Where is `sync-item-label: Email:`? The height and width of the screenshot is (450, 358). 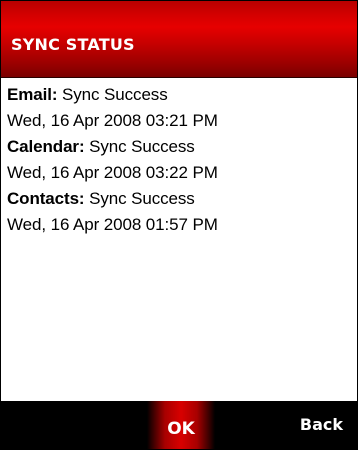
sync-item-label: Email: is located at coordinates (32, 94).